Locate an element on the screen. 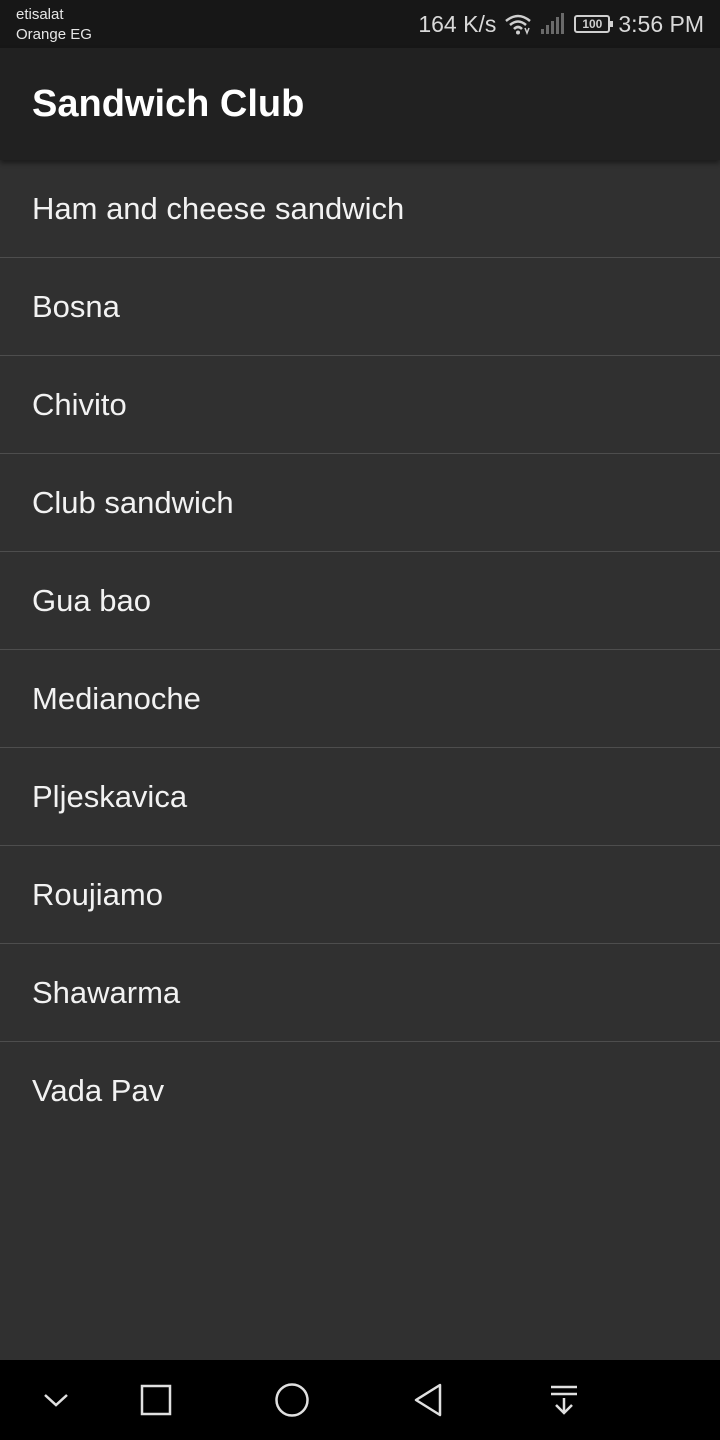  battery-icon: 100 is located at coordinates (594, 24).